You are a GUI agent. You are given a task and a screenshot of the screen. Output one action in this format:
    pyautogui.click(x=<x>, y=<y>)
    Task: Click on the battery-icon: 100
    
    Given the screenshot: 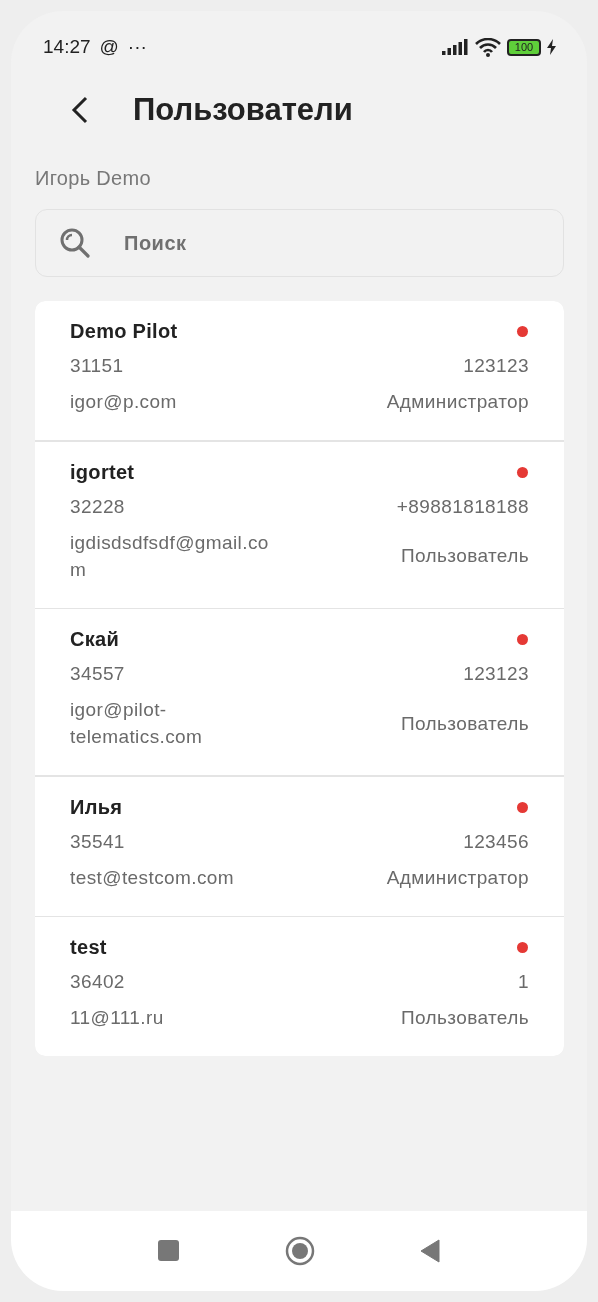 What is the action you would take?
    pyautogui.click(x=524, y=47)
    